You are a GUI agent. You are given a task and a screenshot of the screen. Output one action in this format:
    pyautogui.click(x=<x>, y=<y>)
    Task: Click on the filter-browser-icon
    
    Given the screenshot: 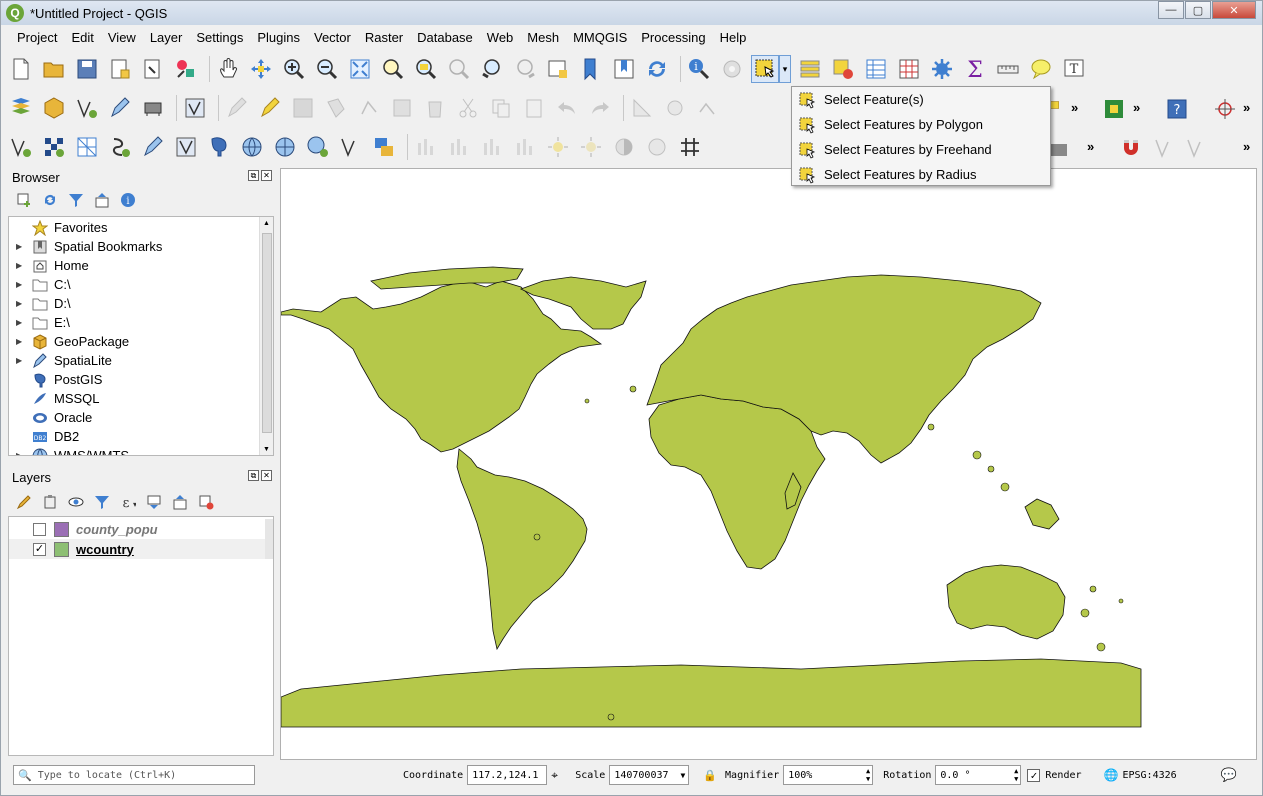 What is the action you would take?
    pyautogui.click(x=76, y=200)
    